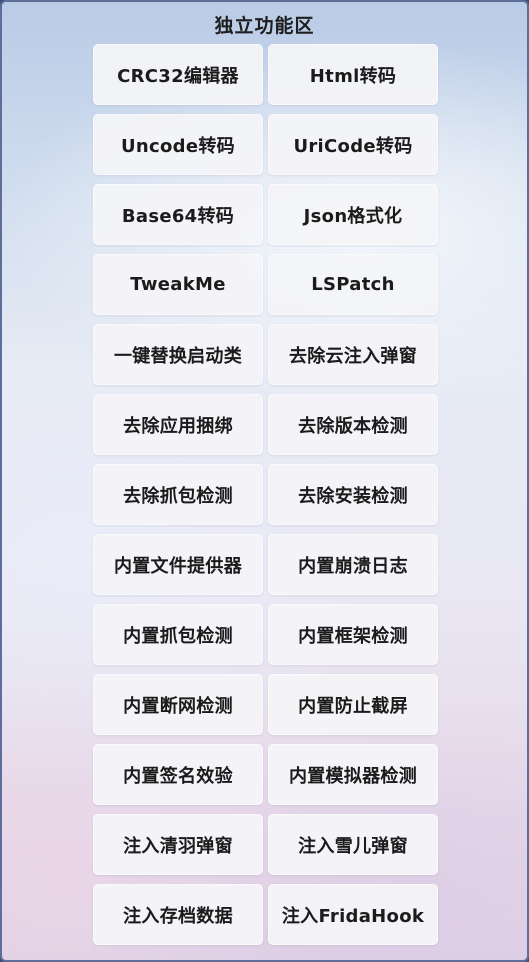 The image size is (529, 962). Describe the element at coordinates (178, 354) in the screenshot. I see `replace-launch-class-button: 一键替换启动类` at that location.